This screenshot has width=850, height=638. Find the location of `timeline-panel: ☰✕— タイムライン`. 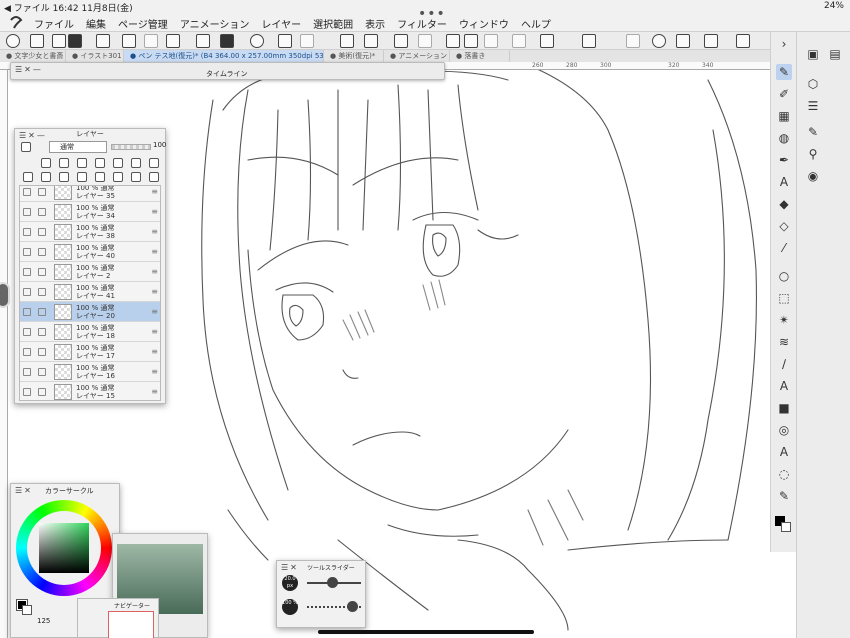

timeline-panel: ☰✕— タイムライン is located at coordinates (227, 71).